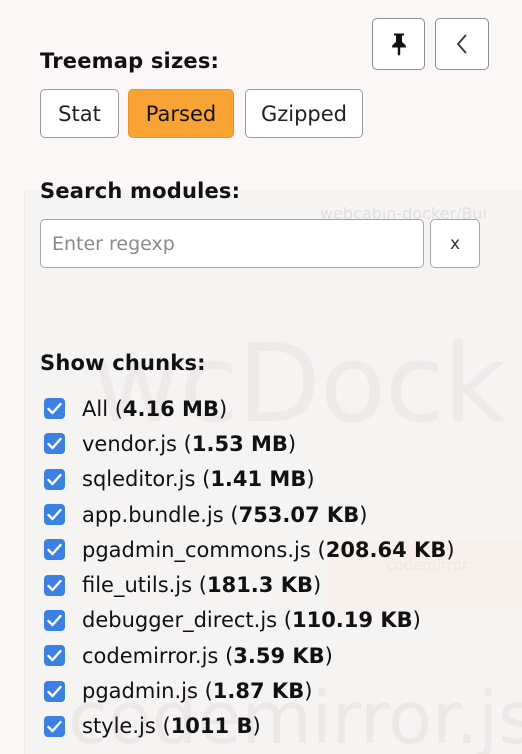  What do you see at coordinates (137, 585) in the screenshot?
I see `chunk-name: file_utils.js` at bounding box center [137, 585].